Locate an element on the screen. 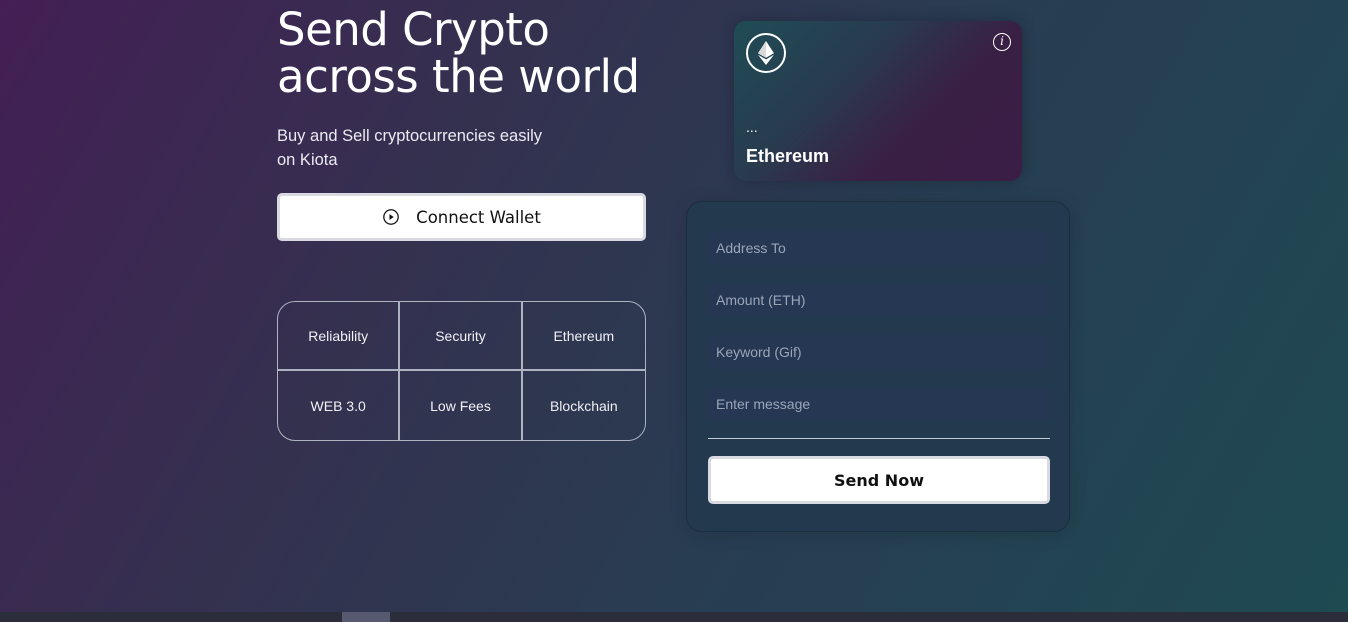 The height and width of the screenshot is (622, 1348). hero-title: Send Crypto across the world is located at coordinates (462, 53).